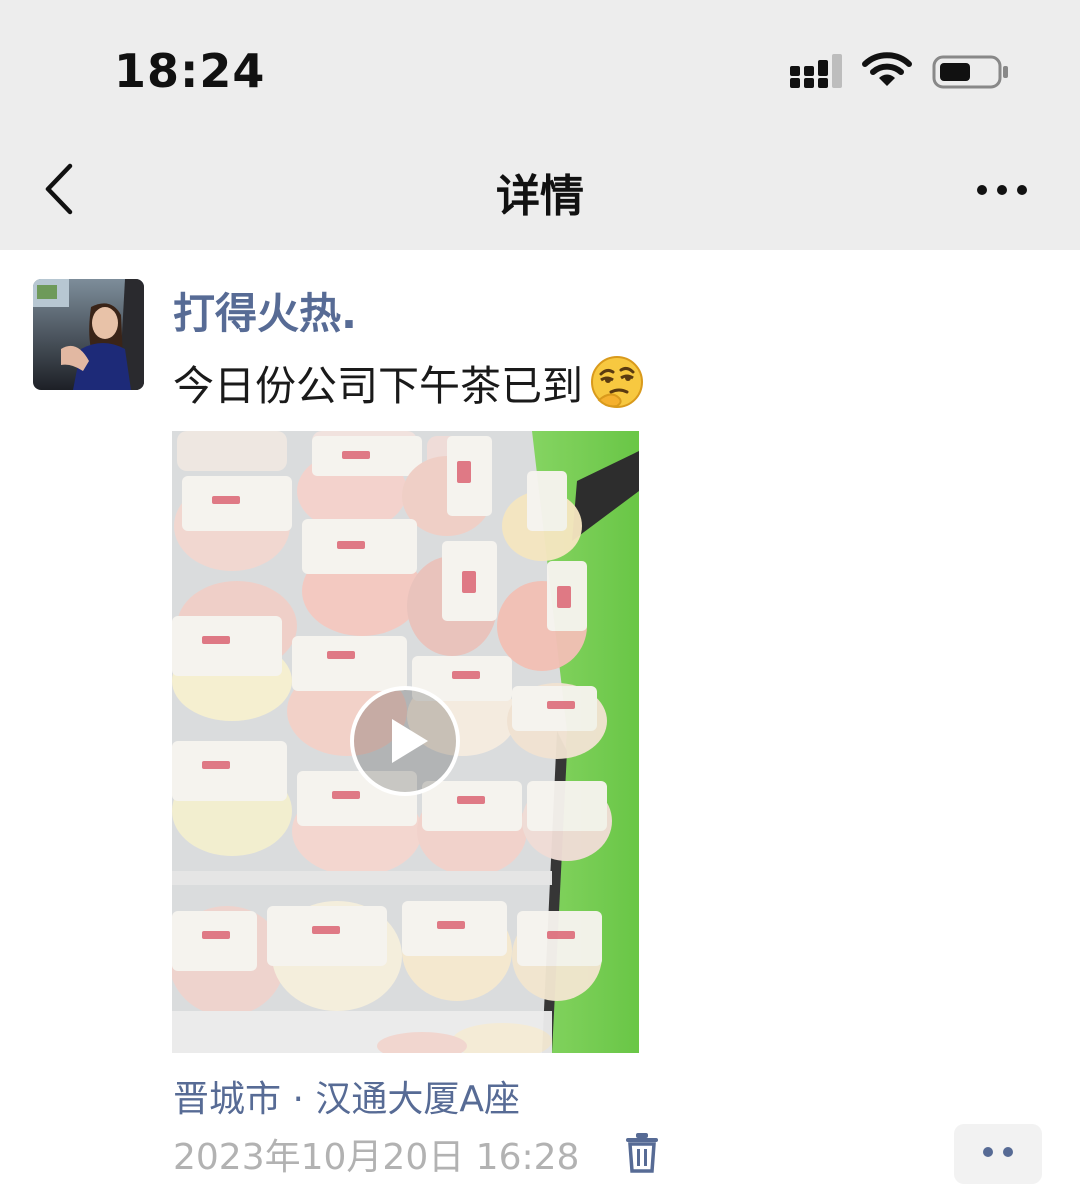 This screenshot has height=1188, width=1080. I want to click on more-icon, so click(1002, 190).